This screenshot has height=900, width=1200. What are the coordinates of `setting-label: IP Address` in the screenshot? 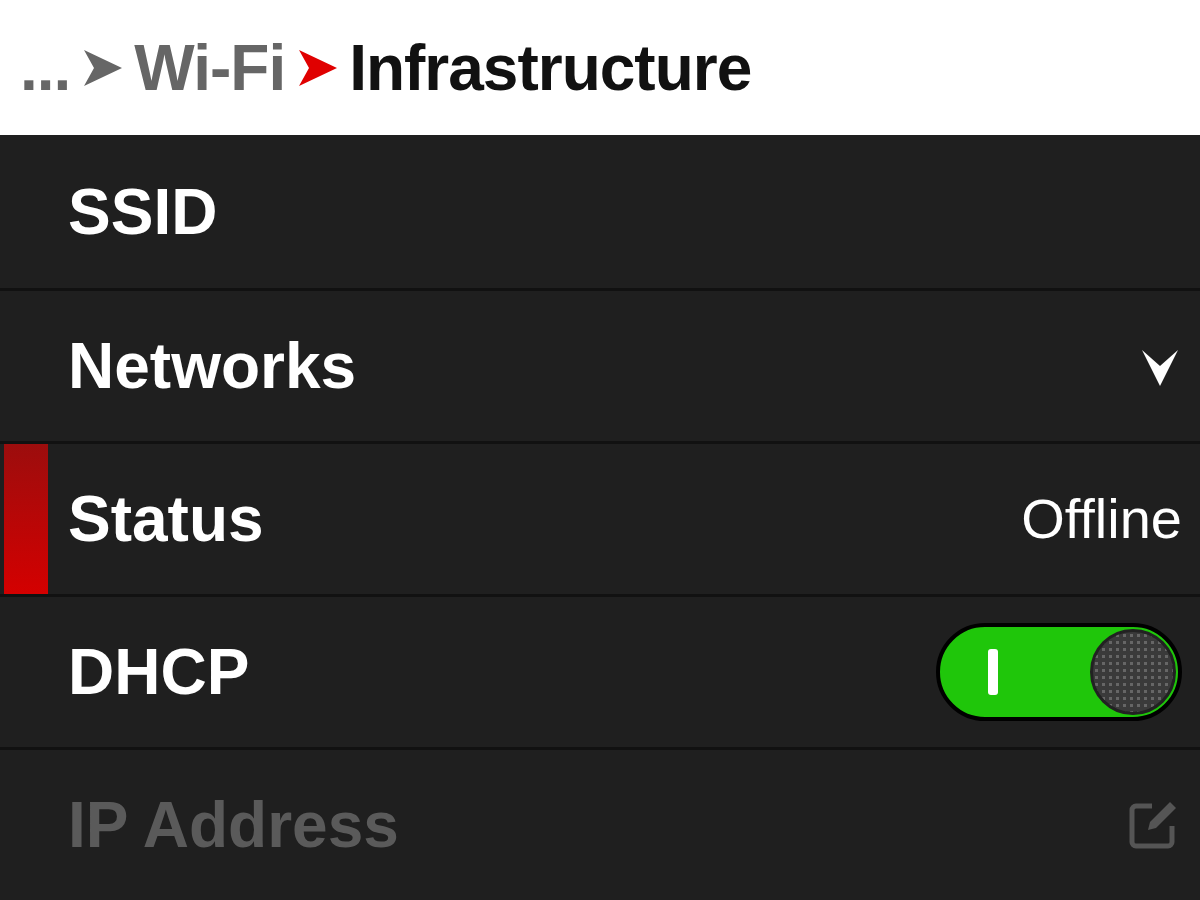 It's located at (233, 825).